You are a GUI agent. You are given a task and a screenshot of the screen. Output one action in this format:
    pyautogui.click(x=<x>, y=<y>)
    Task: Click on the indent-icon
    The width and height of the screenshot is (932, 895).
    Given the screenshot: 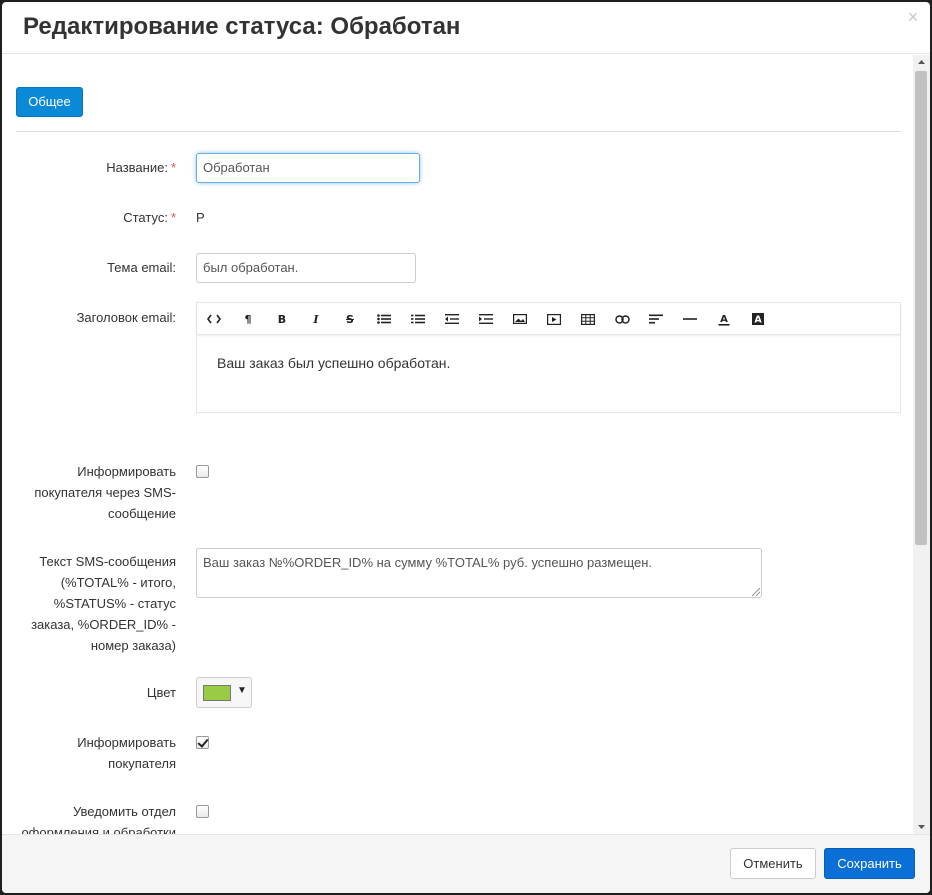 What is the action you would take?
    pyautogui.click(x=486, y=319)
    